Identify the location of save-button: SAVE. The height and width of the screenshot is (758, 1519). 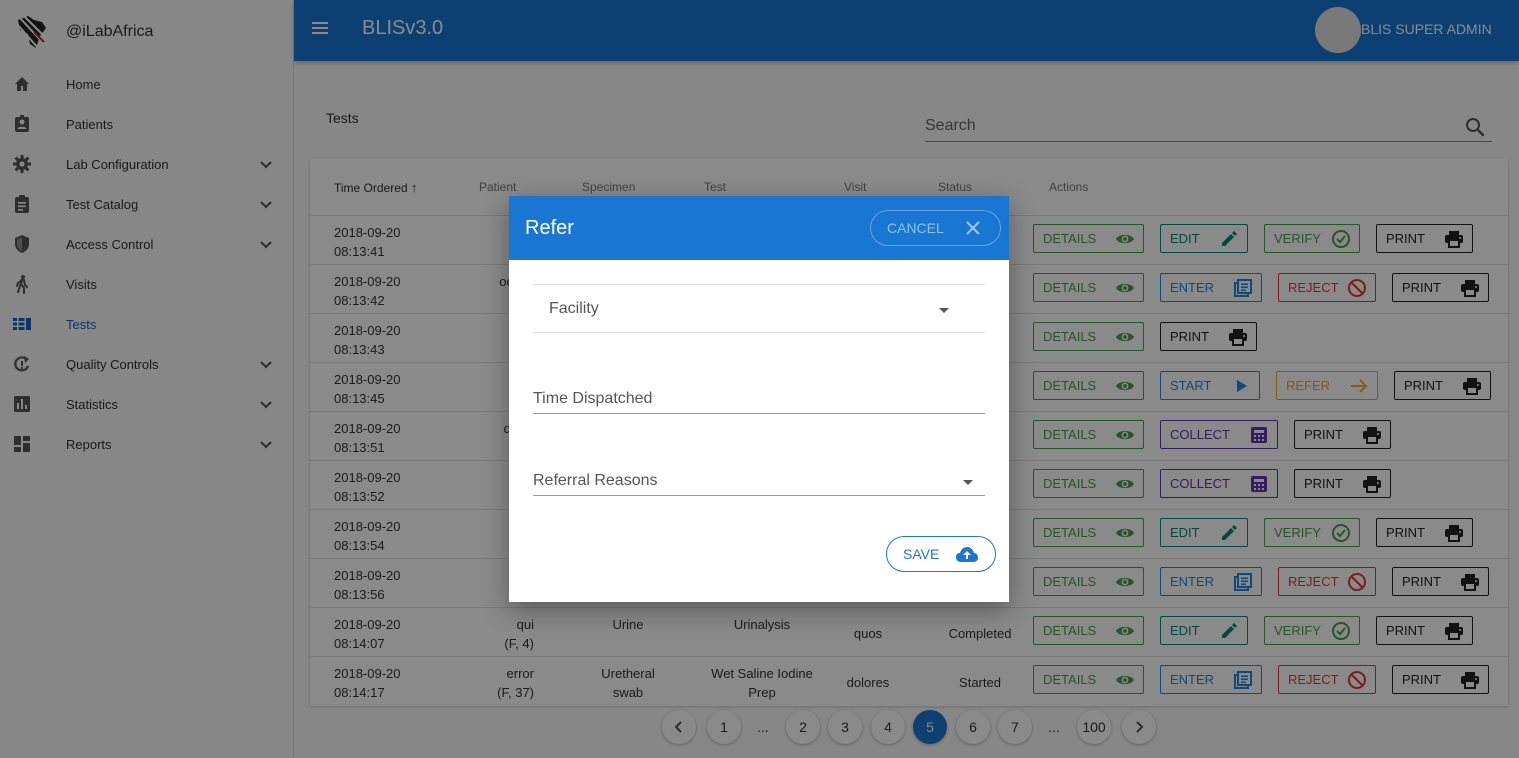
(941, 554).